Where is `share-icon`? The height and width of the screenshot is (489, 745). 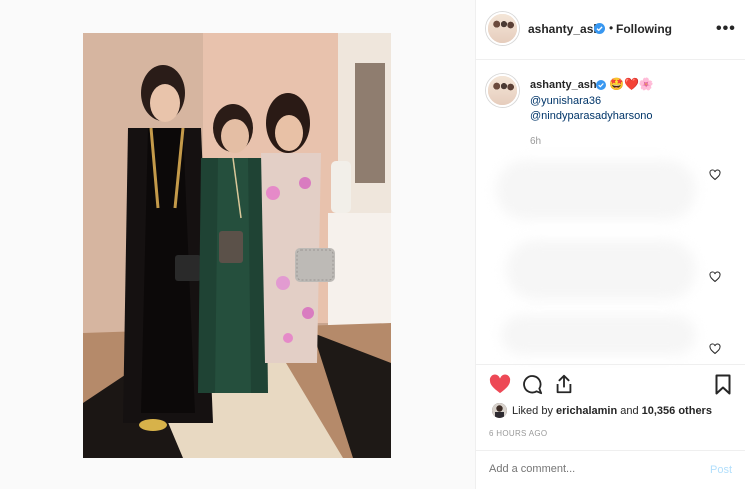 share-icon is located at coordinates (564, 384).